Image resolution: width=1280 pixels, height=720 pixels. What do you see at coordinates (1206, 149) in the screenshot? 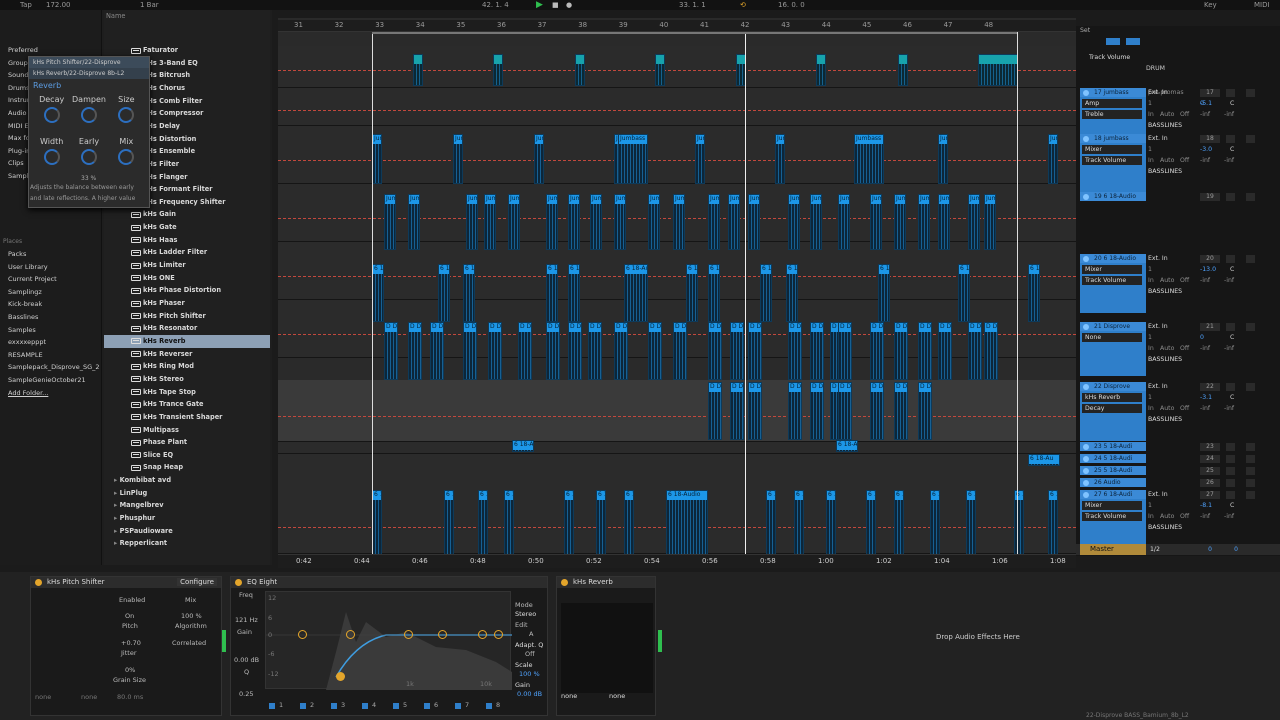
I see `track-volume: -3.0` at bounding box center [1206, 149].